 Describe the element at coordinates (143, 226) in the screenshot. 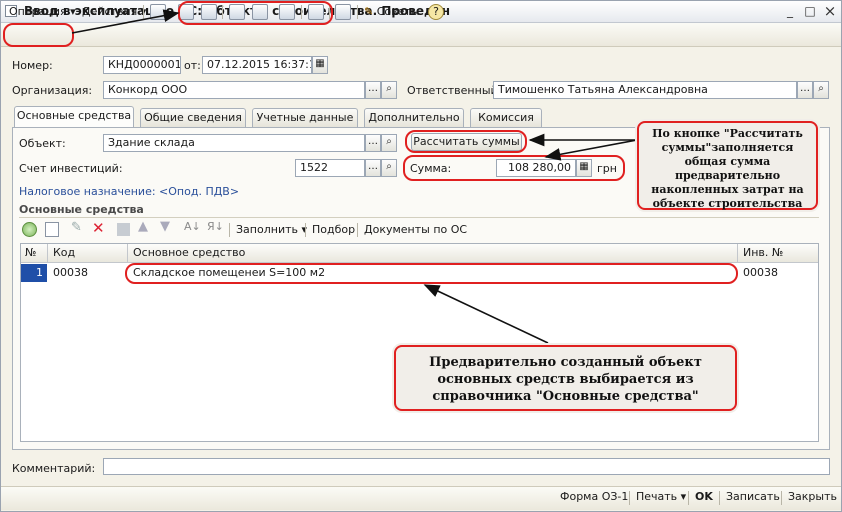

I see `move-up-icon: ▲` at that location.